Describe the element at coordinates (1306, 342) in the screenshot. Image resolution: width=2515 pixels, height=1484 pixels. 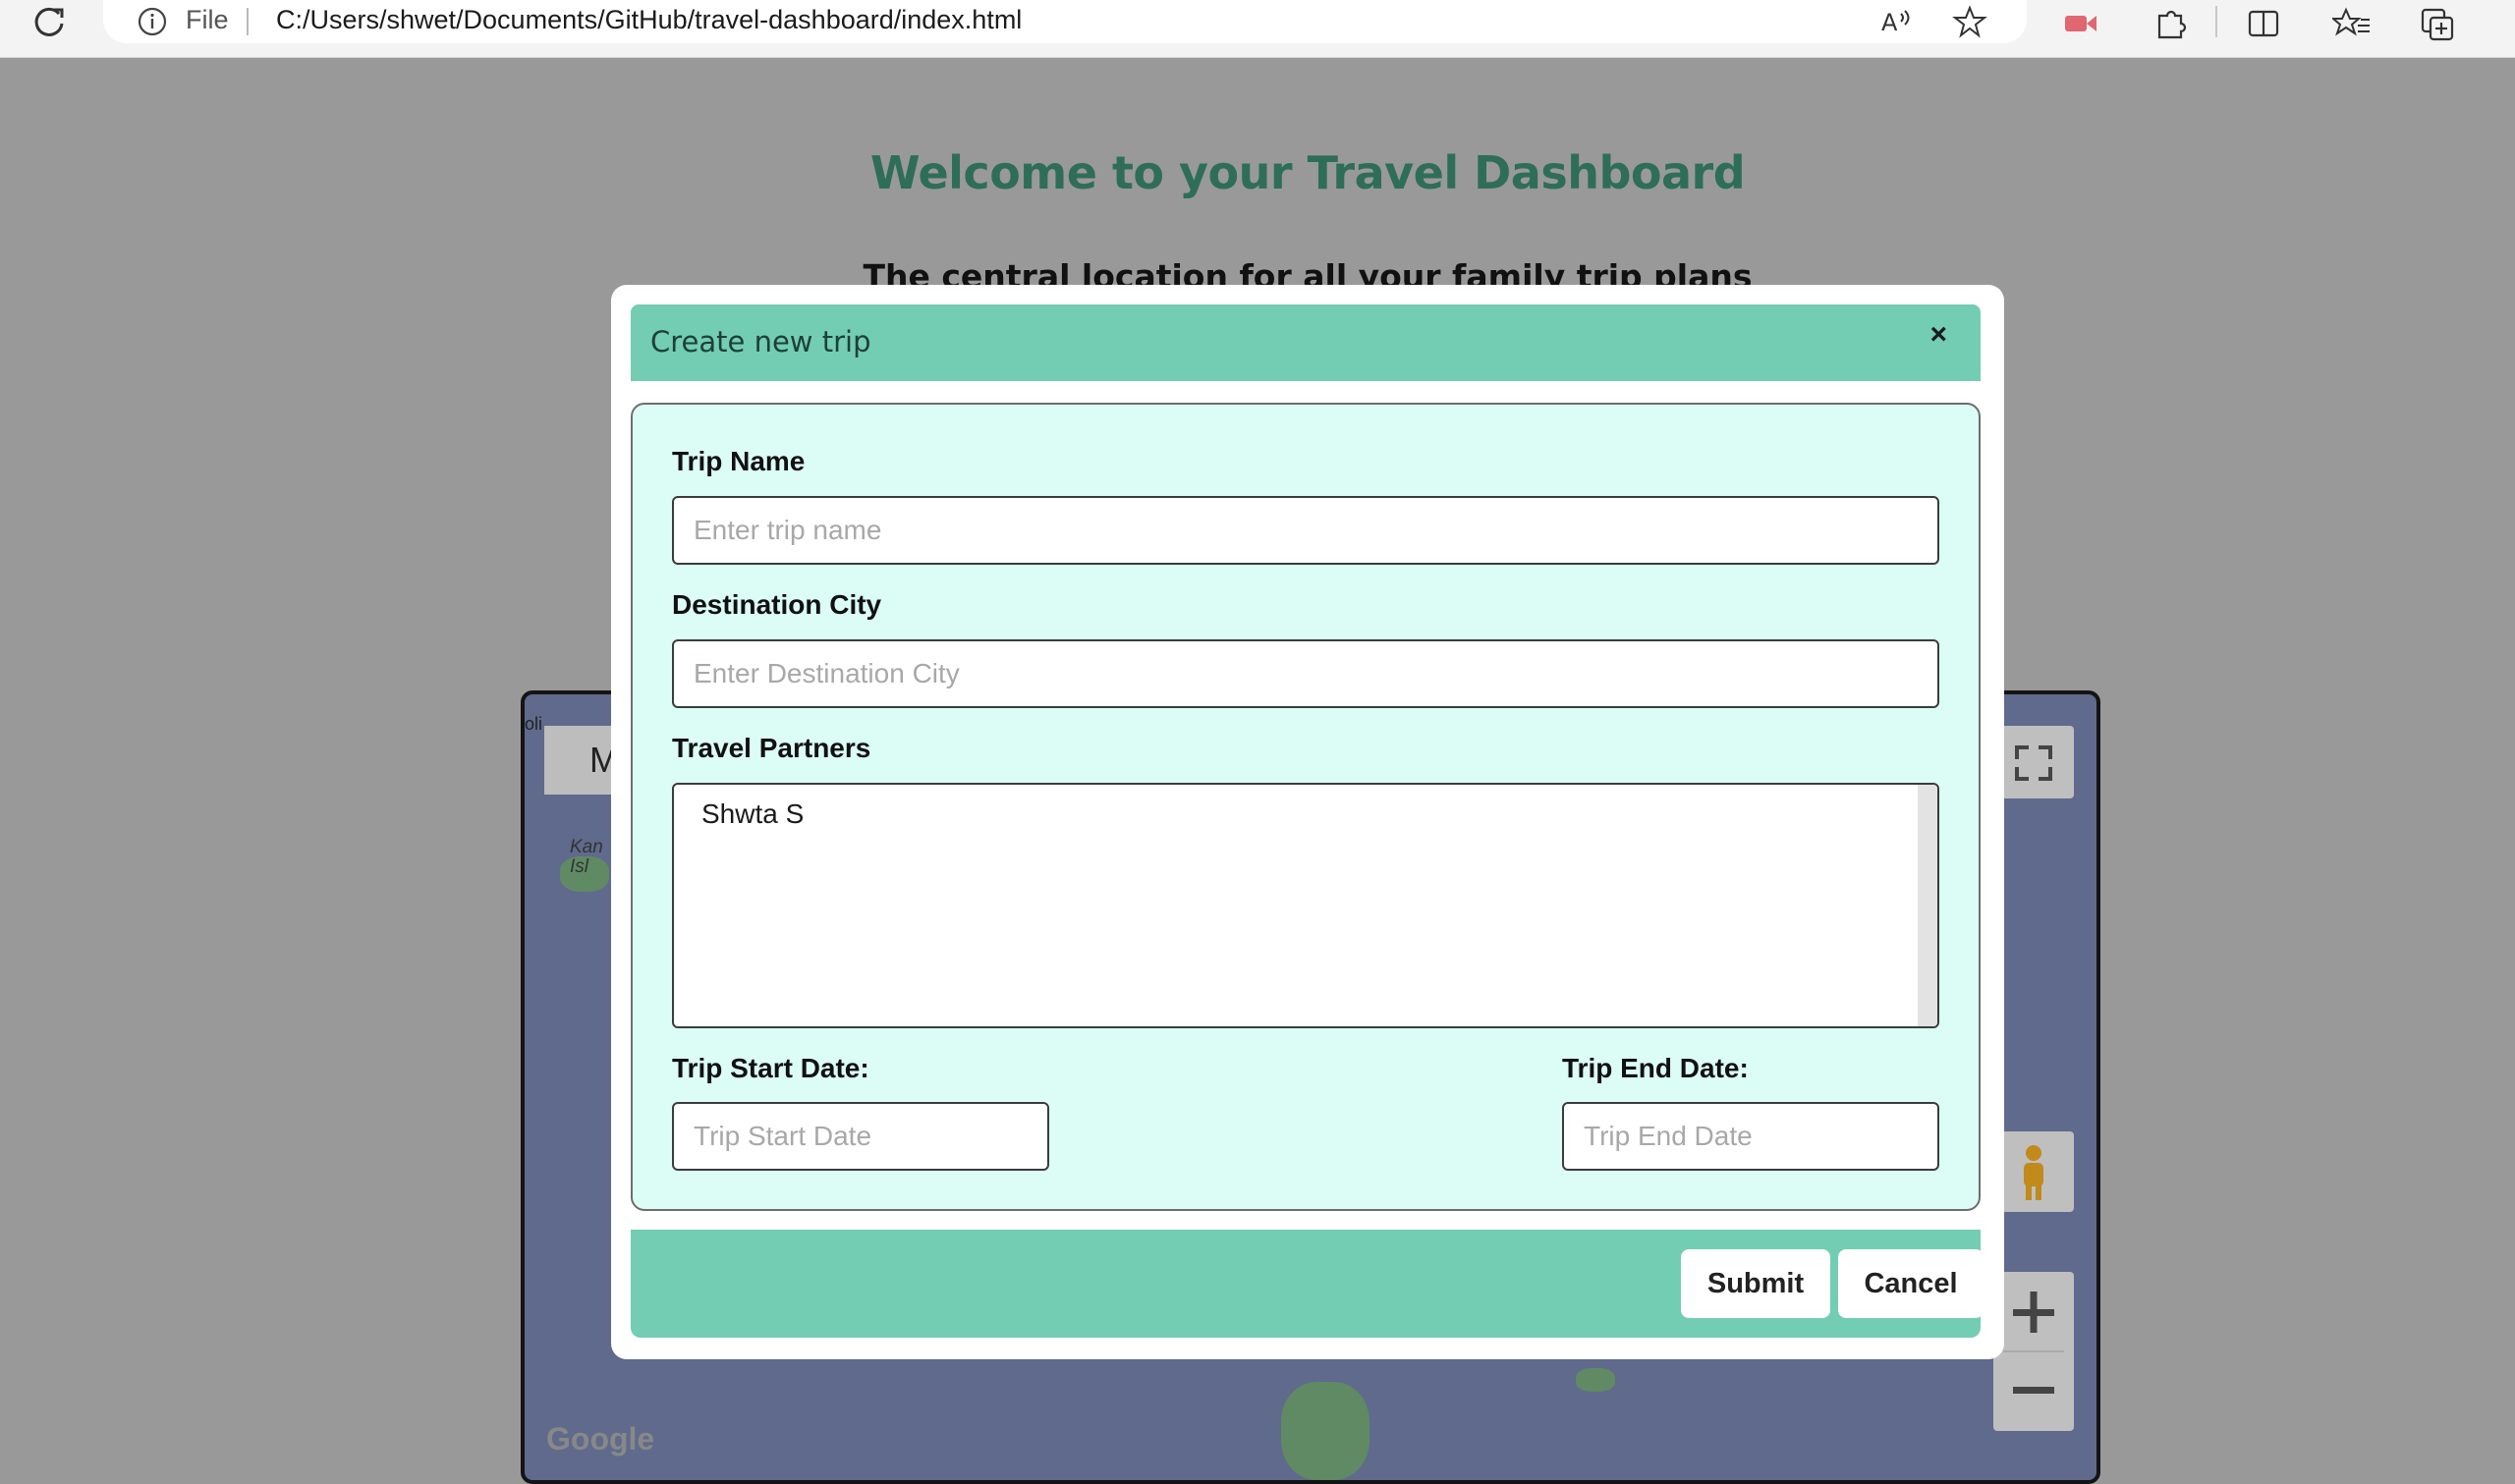
I see `modal-header: Create new trip ×` at that location.